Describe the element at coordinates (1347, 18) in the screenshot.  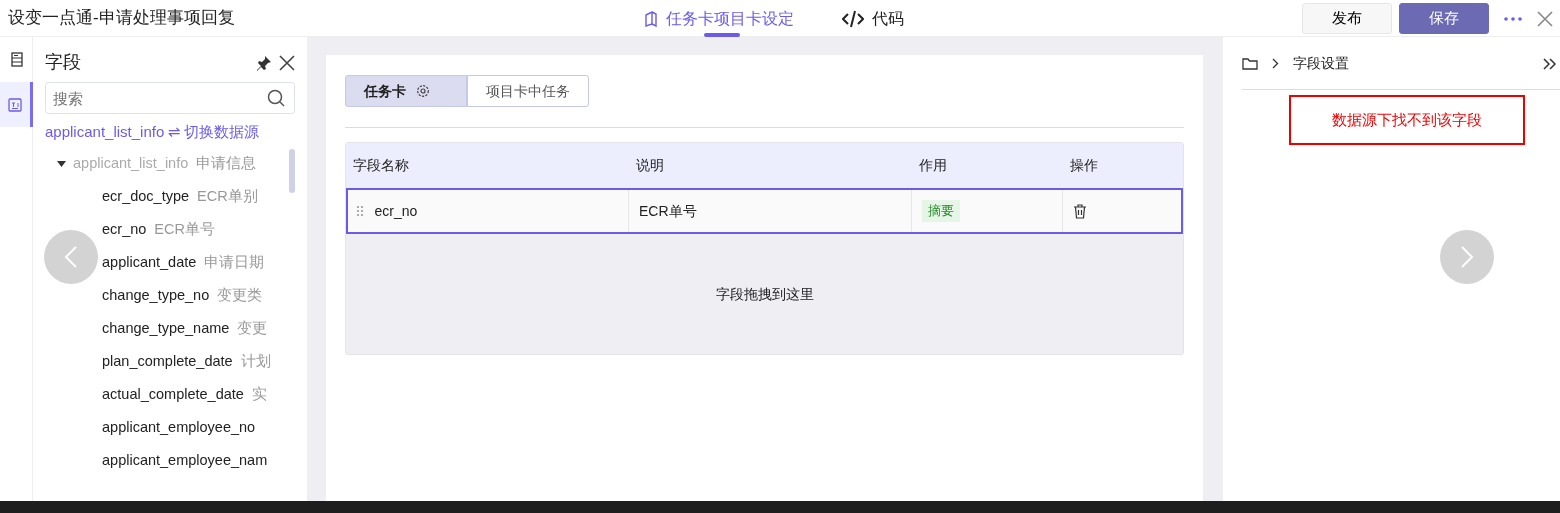
I see `publish-button: 发布` at that location.